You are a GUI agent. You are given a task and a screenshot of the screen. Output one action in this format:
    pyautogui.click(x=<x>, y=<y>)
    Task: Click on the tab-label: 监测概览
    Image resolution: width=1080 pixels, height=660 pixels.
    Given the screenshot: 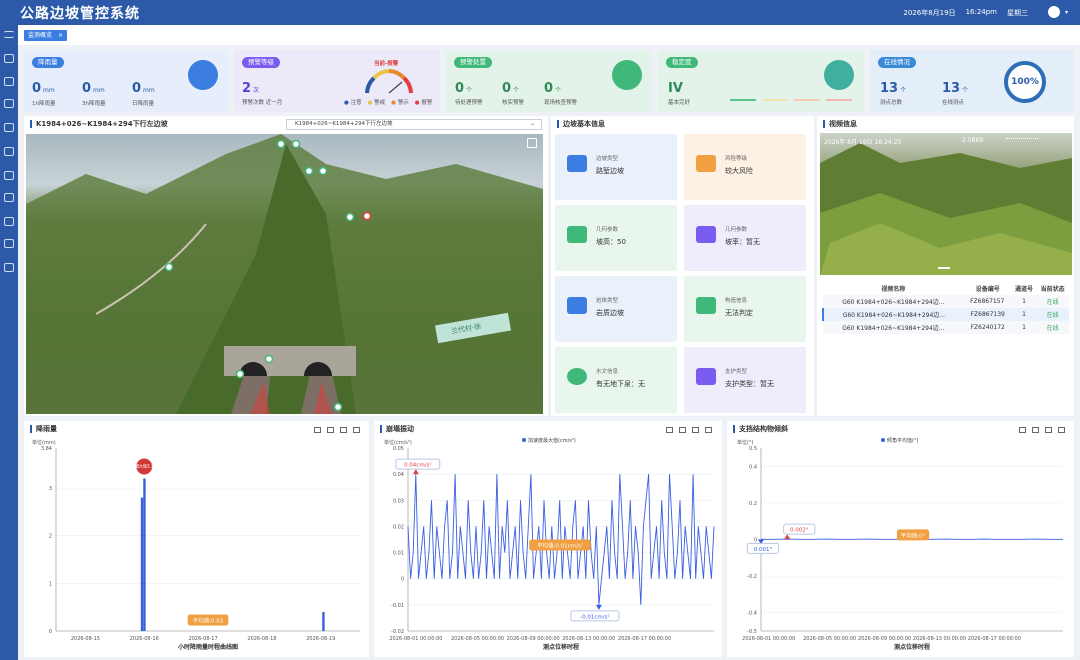 What is the action you would take?
    pyautogui.click(x=40, y=35)
    